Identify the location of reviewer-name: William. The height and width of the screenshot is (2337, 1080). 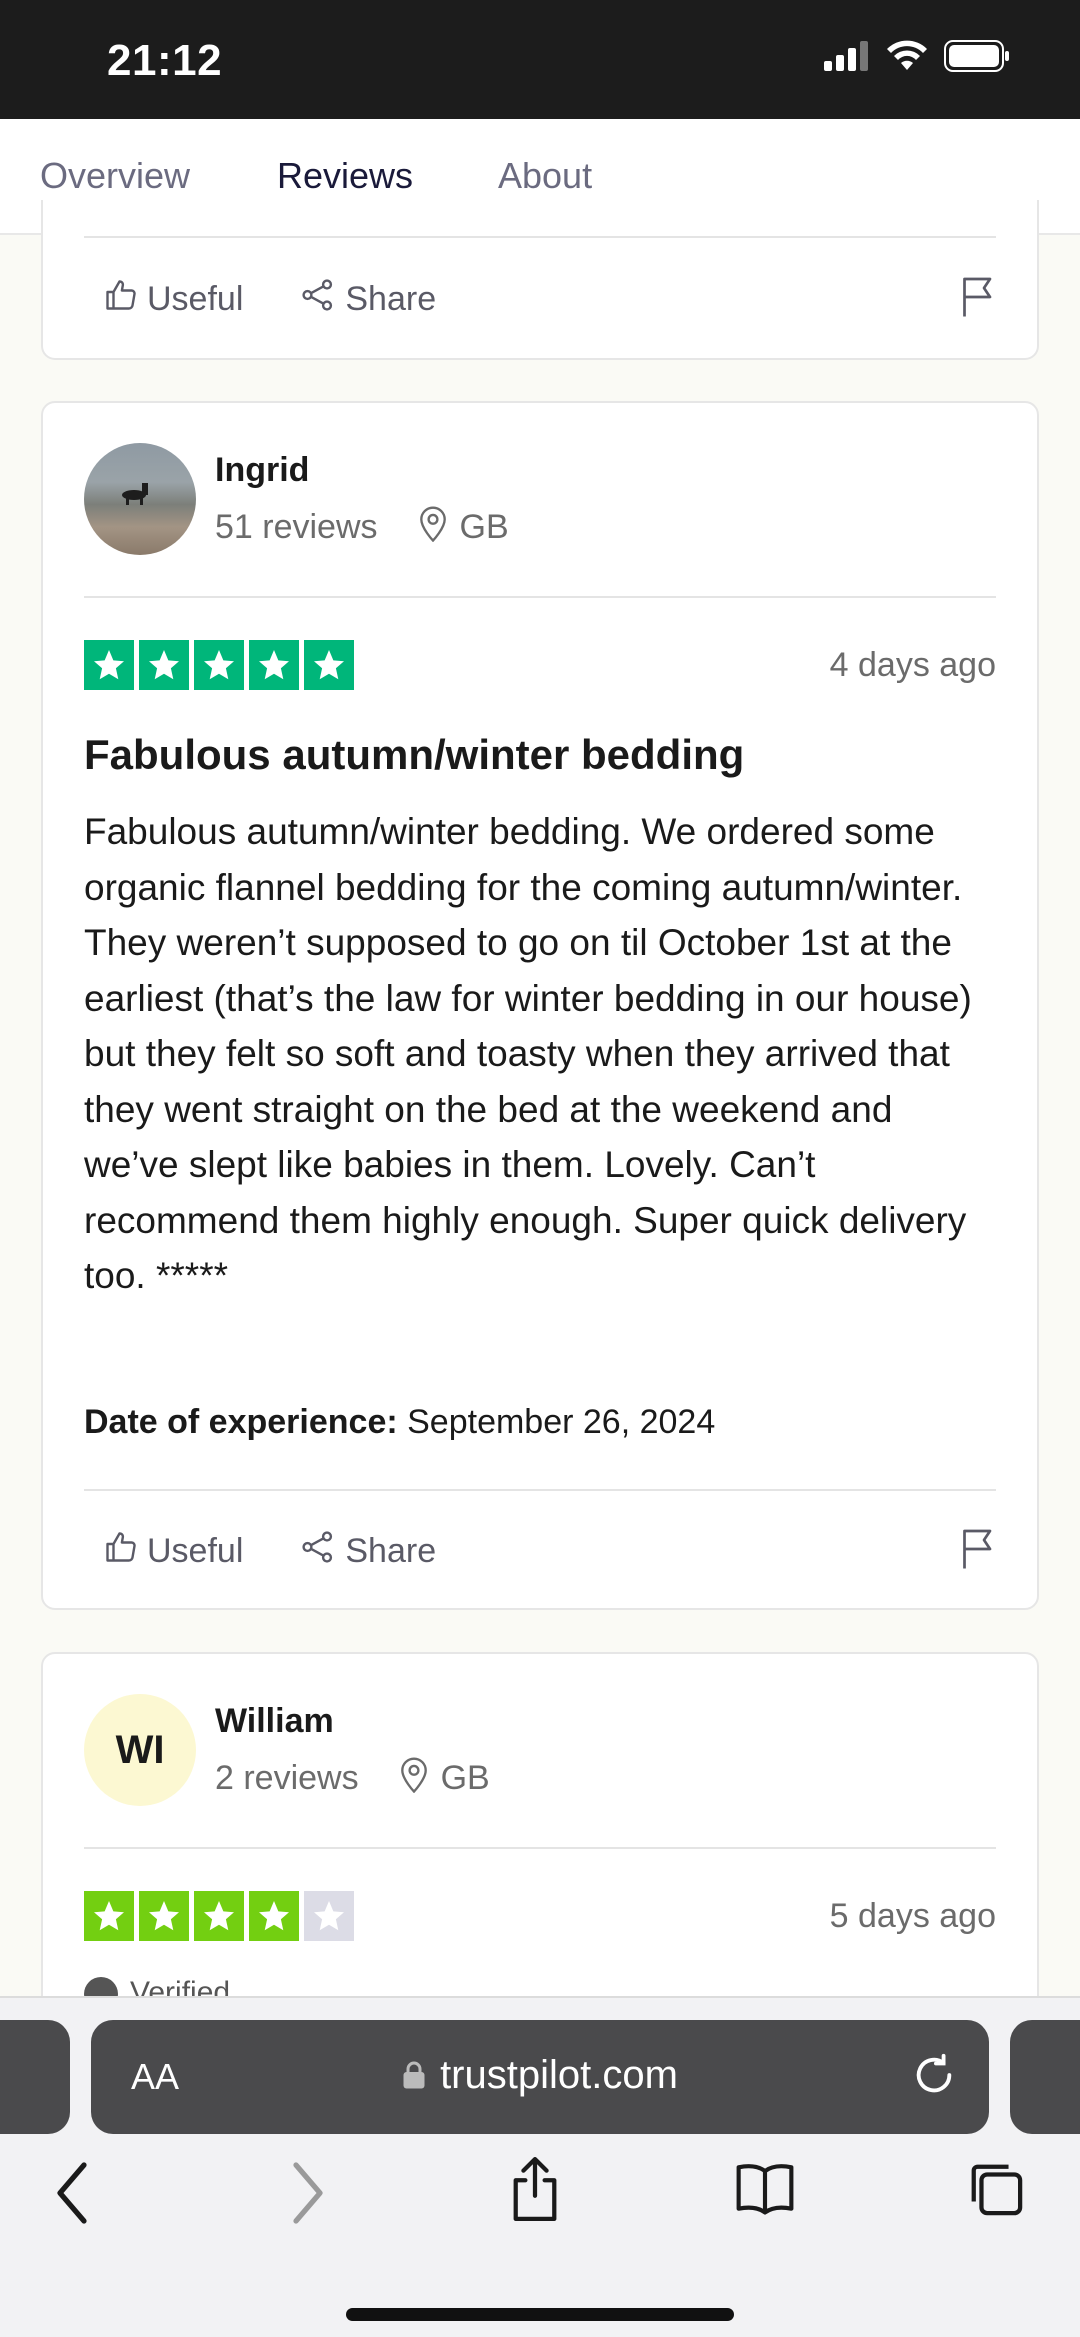
(274, 1721).